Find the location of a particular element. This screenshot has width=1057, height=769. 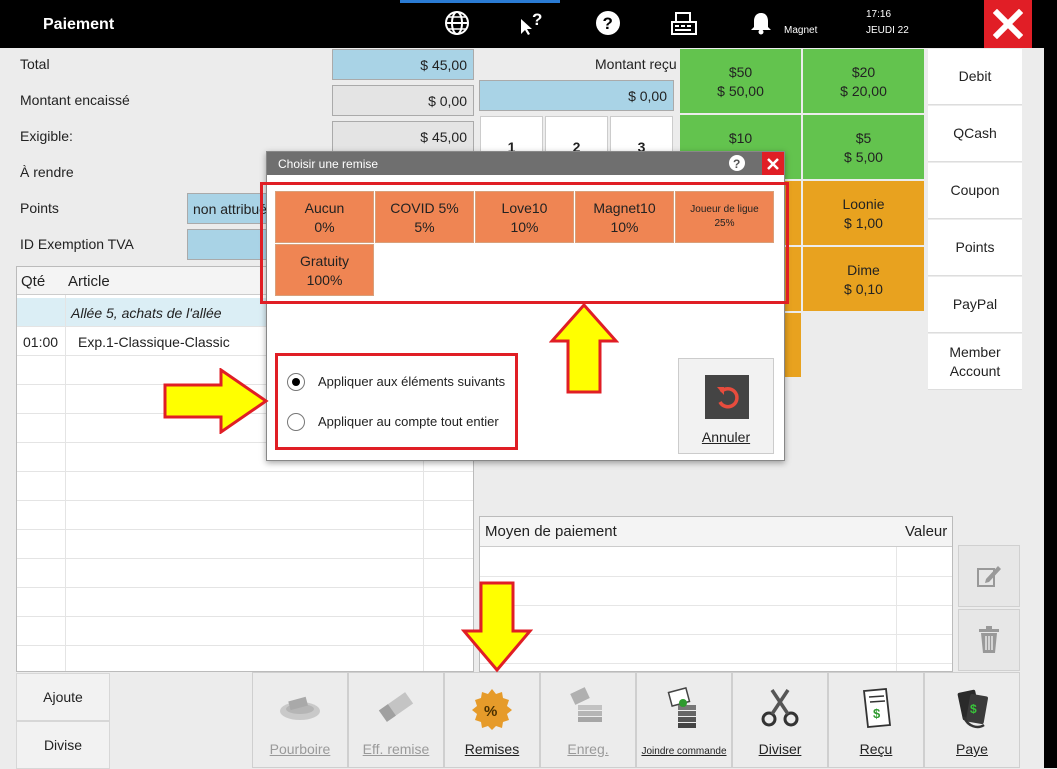

cash-50-button: $50 $ 50,00 is located at coordinates (740, 81).